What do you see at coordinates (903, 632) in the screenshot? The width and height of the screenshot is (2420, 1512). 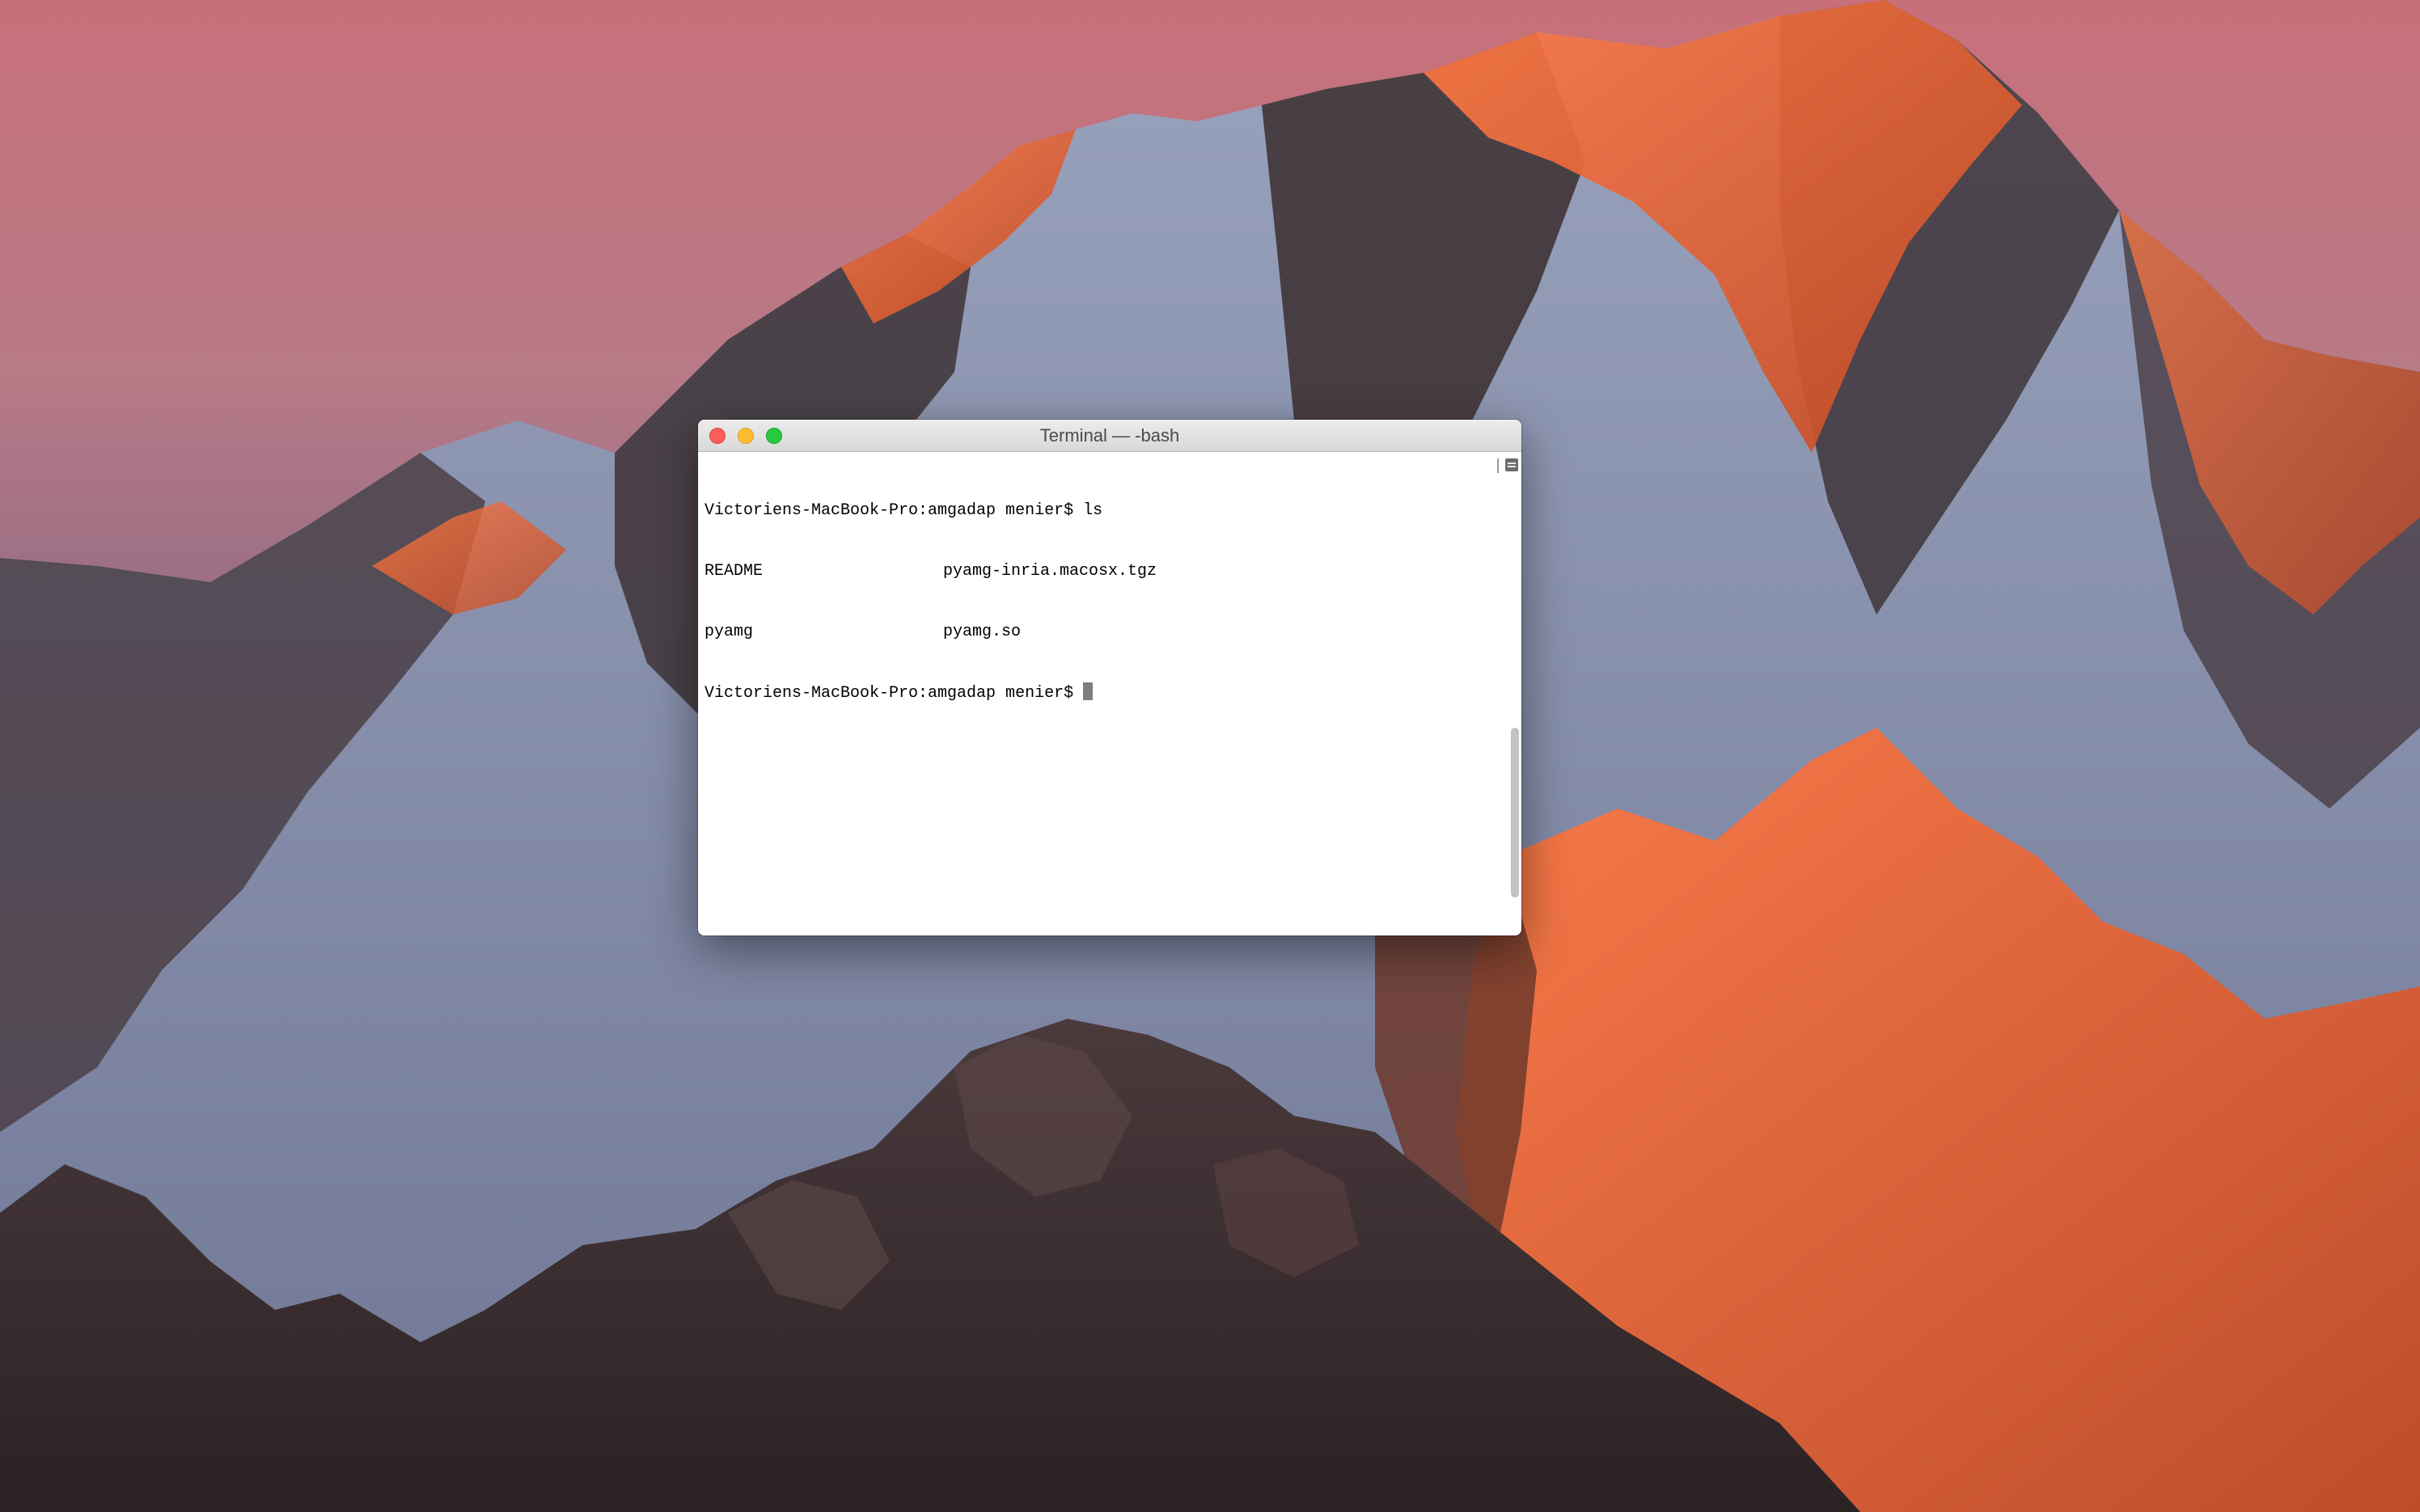 I see `terminal-line: pyamg pyamg.so` at bounding box center [903, 632].